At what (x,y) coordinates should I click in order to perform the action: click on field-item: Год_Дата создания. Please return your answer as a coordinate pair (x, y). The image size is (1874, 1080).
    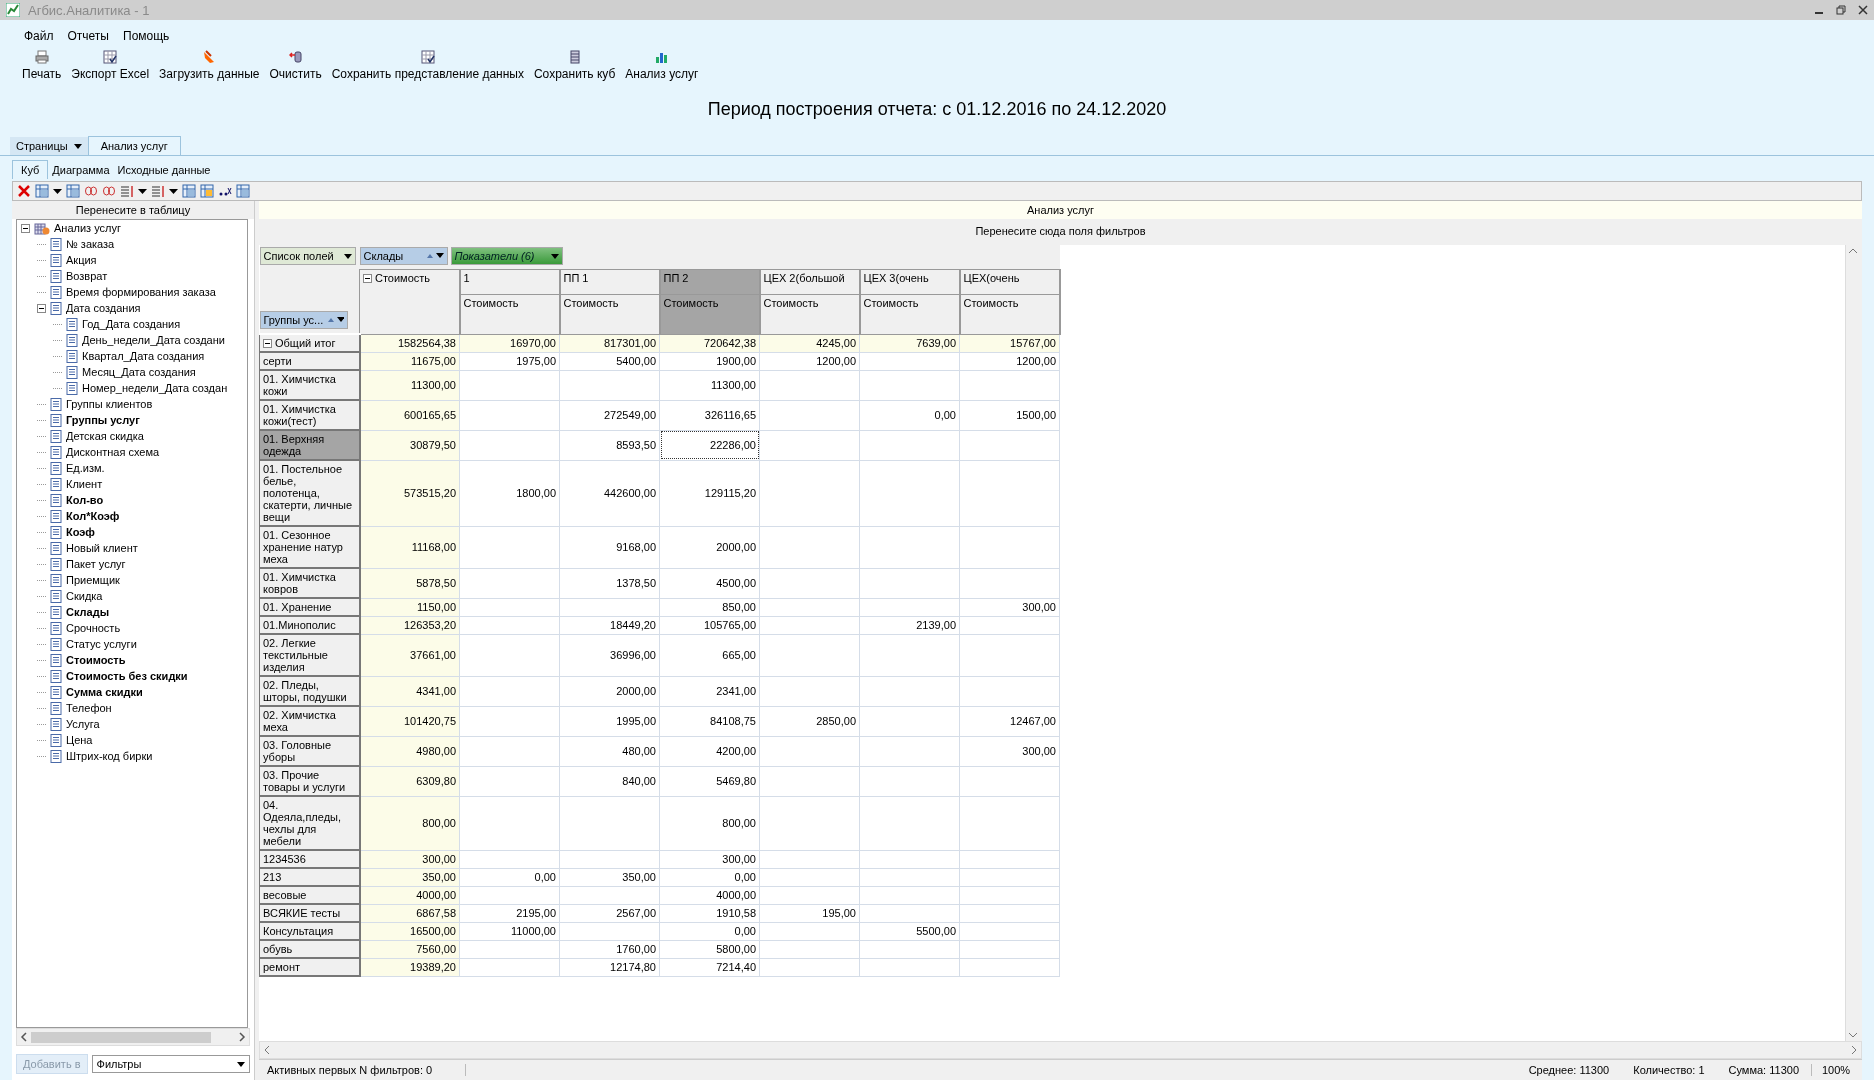
    Looking at the image, I should click on (131, 324).